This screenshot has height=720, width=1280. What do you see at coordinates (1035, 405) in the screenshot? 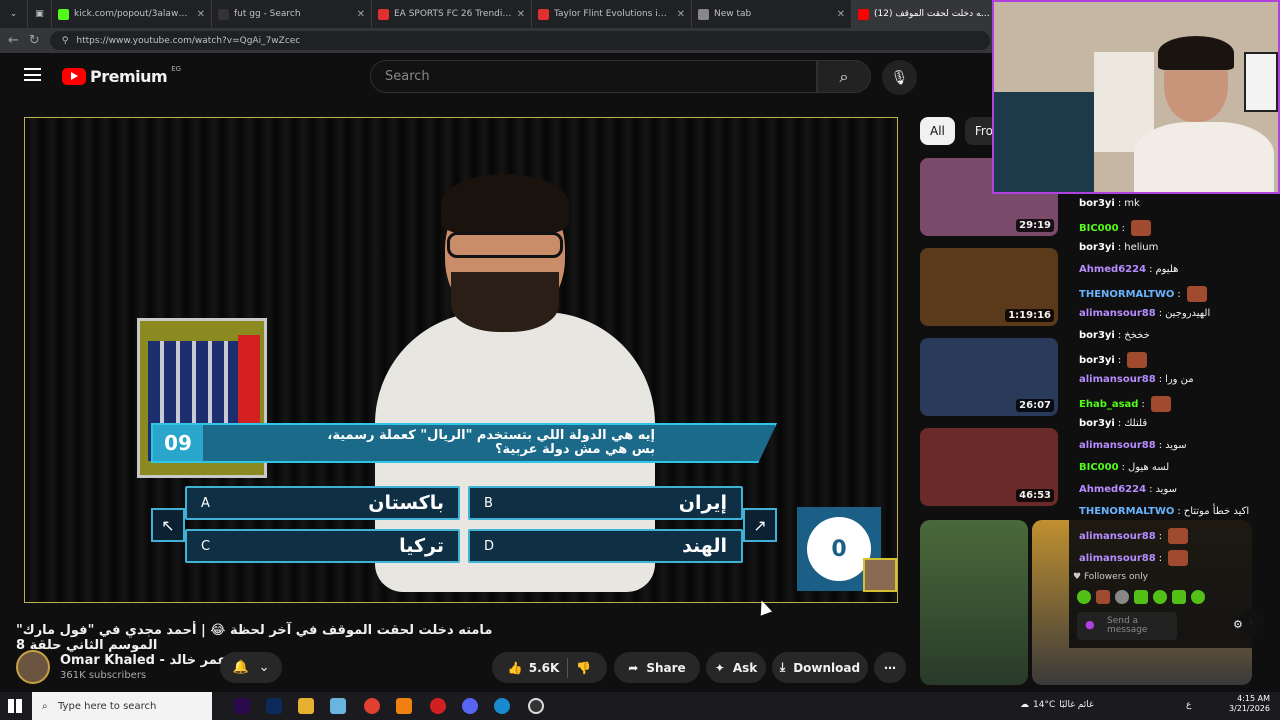
I see `video-duration: 26:07` at bounding box center [1035, 405].